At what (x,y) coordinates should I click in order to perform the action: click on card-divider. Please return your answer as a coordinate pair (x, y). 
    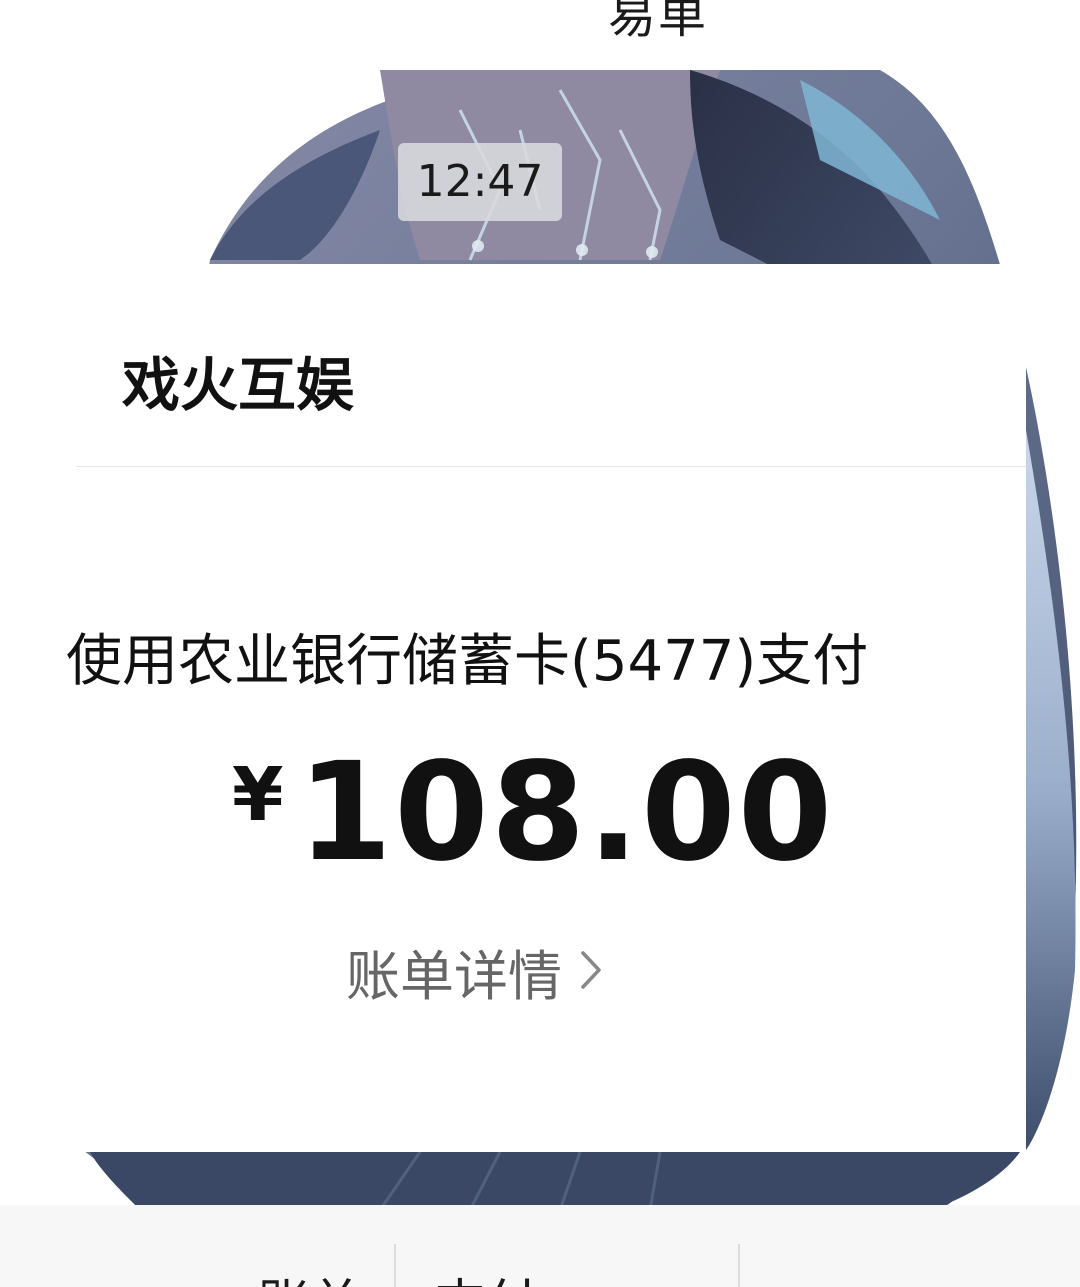
    Looking at the image, I should click on (551, 466).